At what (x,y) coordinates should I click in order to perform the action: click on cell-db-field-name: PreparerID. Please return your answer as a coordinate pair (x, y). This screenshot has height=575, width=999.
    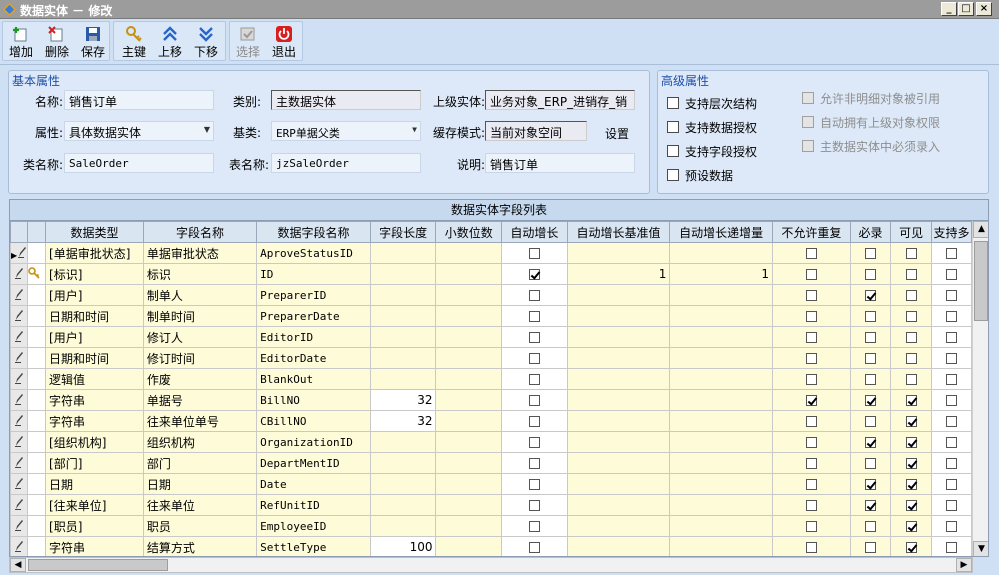
    Looking at the image, I should click on (313, 295).